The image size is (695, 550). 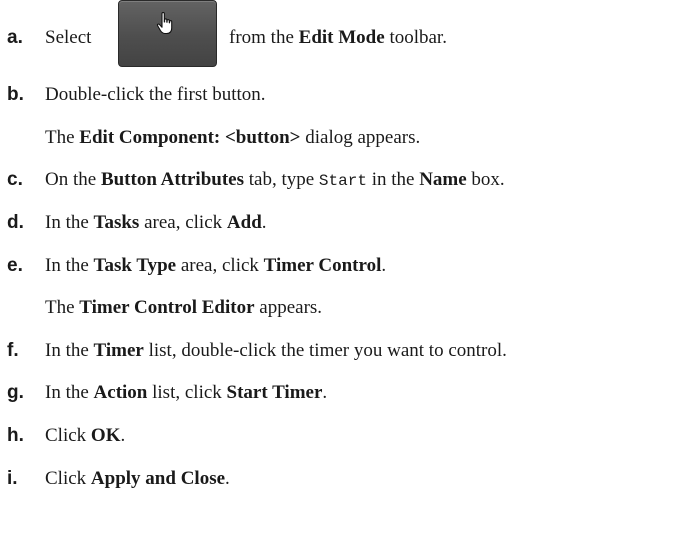 What do you see at coordinates (342, 181) in the screenshot?
I see `typed-value: Start` at bounding box center [342, 181].